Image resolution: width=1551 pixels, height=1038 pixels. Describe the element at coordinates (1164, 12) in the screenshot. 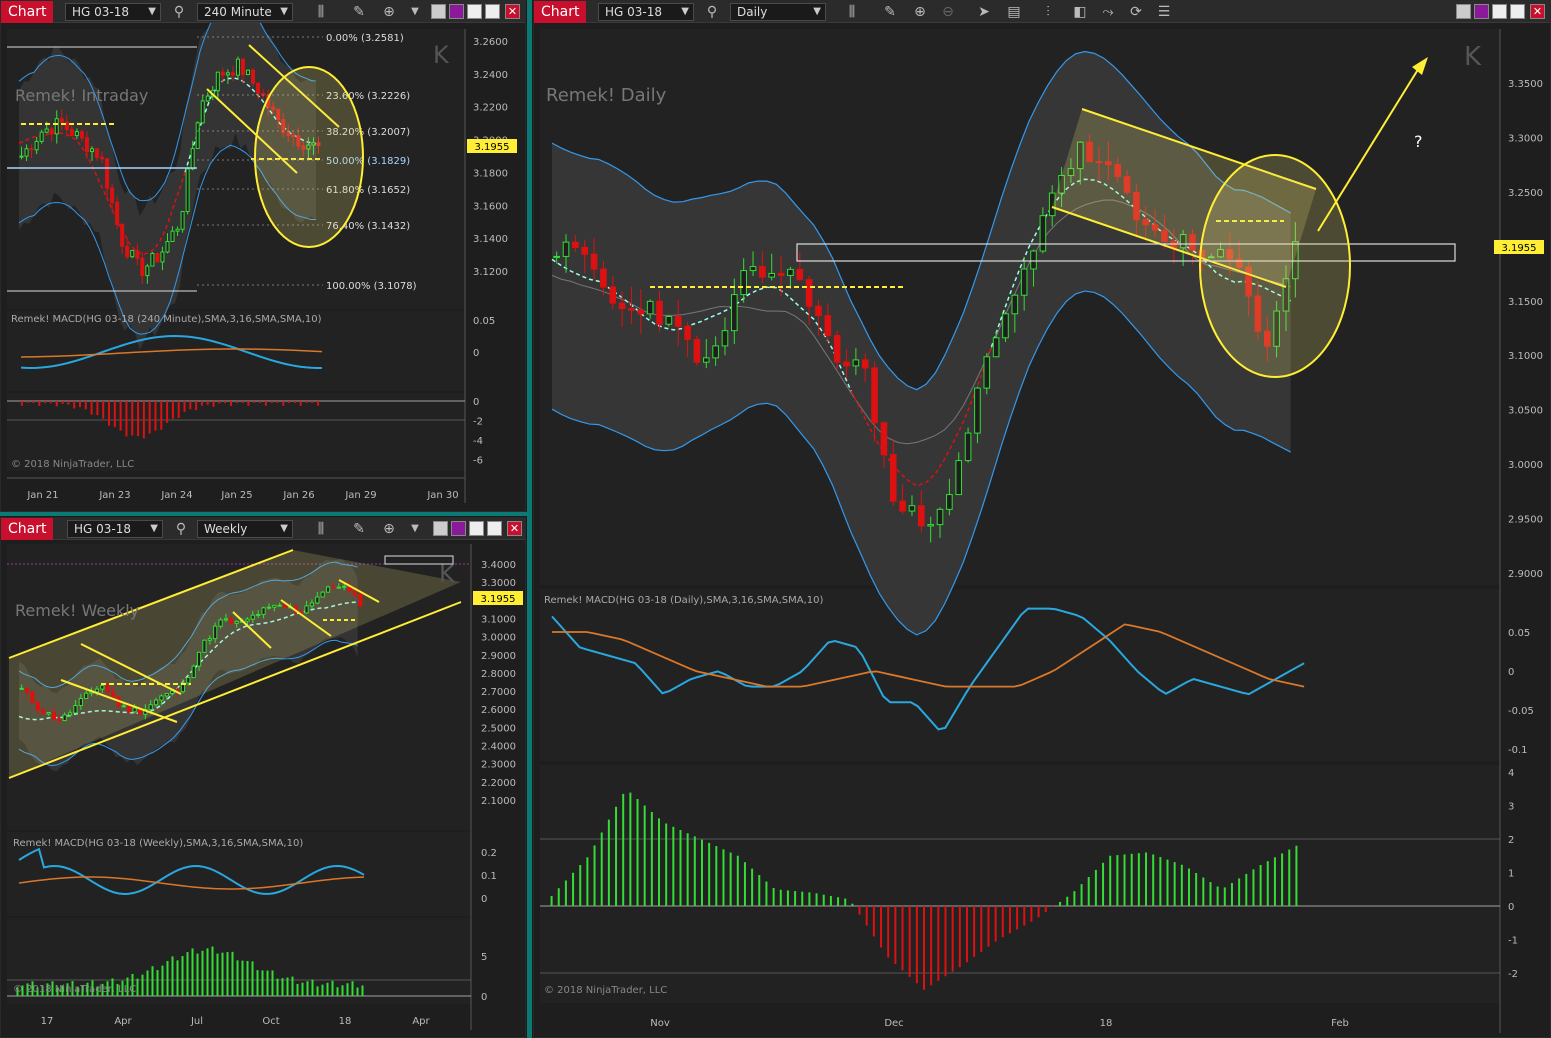

I see `properties-list-icon: ☰` at that location.